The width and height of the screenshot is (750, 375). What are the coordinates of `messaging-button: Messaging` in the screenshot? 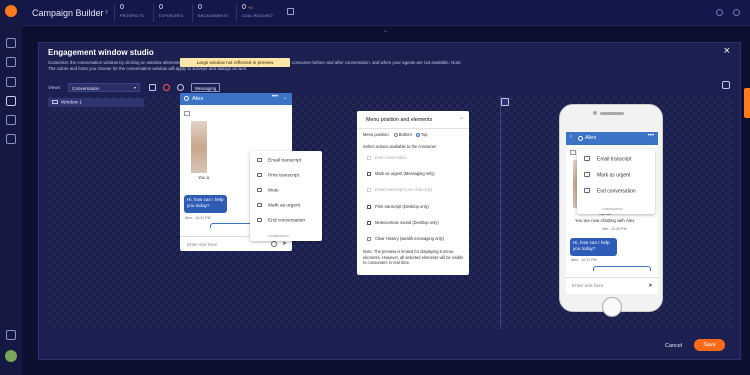 It's located at (206, 87).